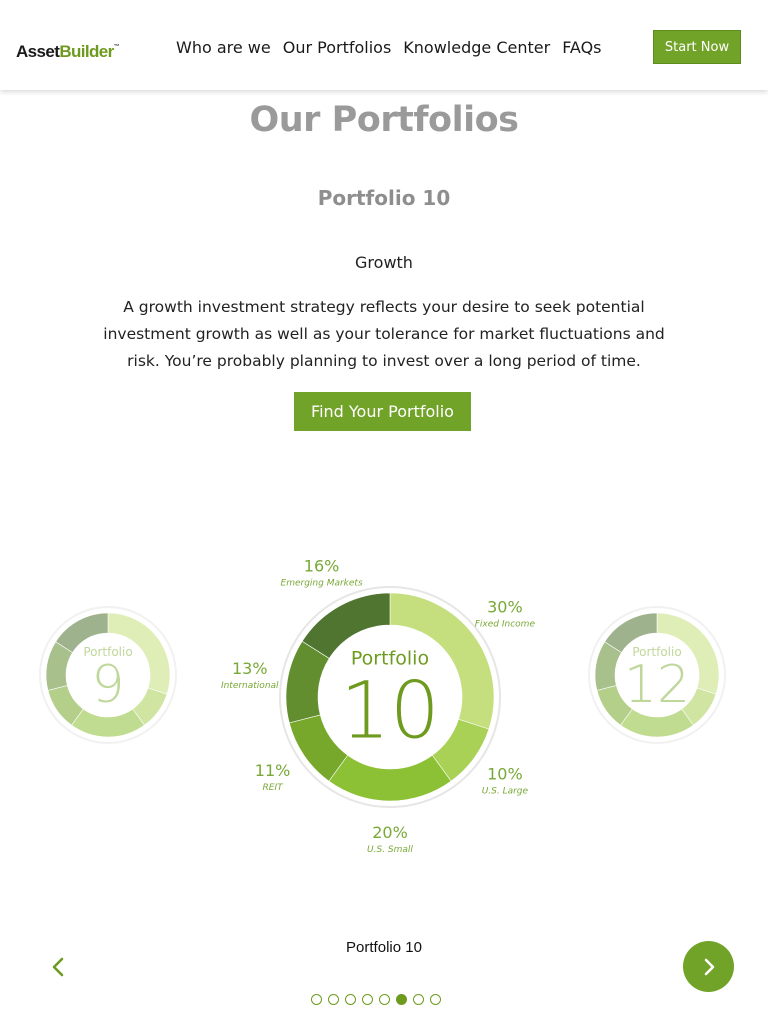 This screenshot has width=768, height=1024. What do you see at coordinates (116, 47) in the screenshot?
I see `logo-trademark: ™` at bounding box center [116, 47].